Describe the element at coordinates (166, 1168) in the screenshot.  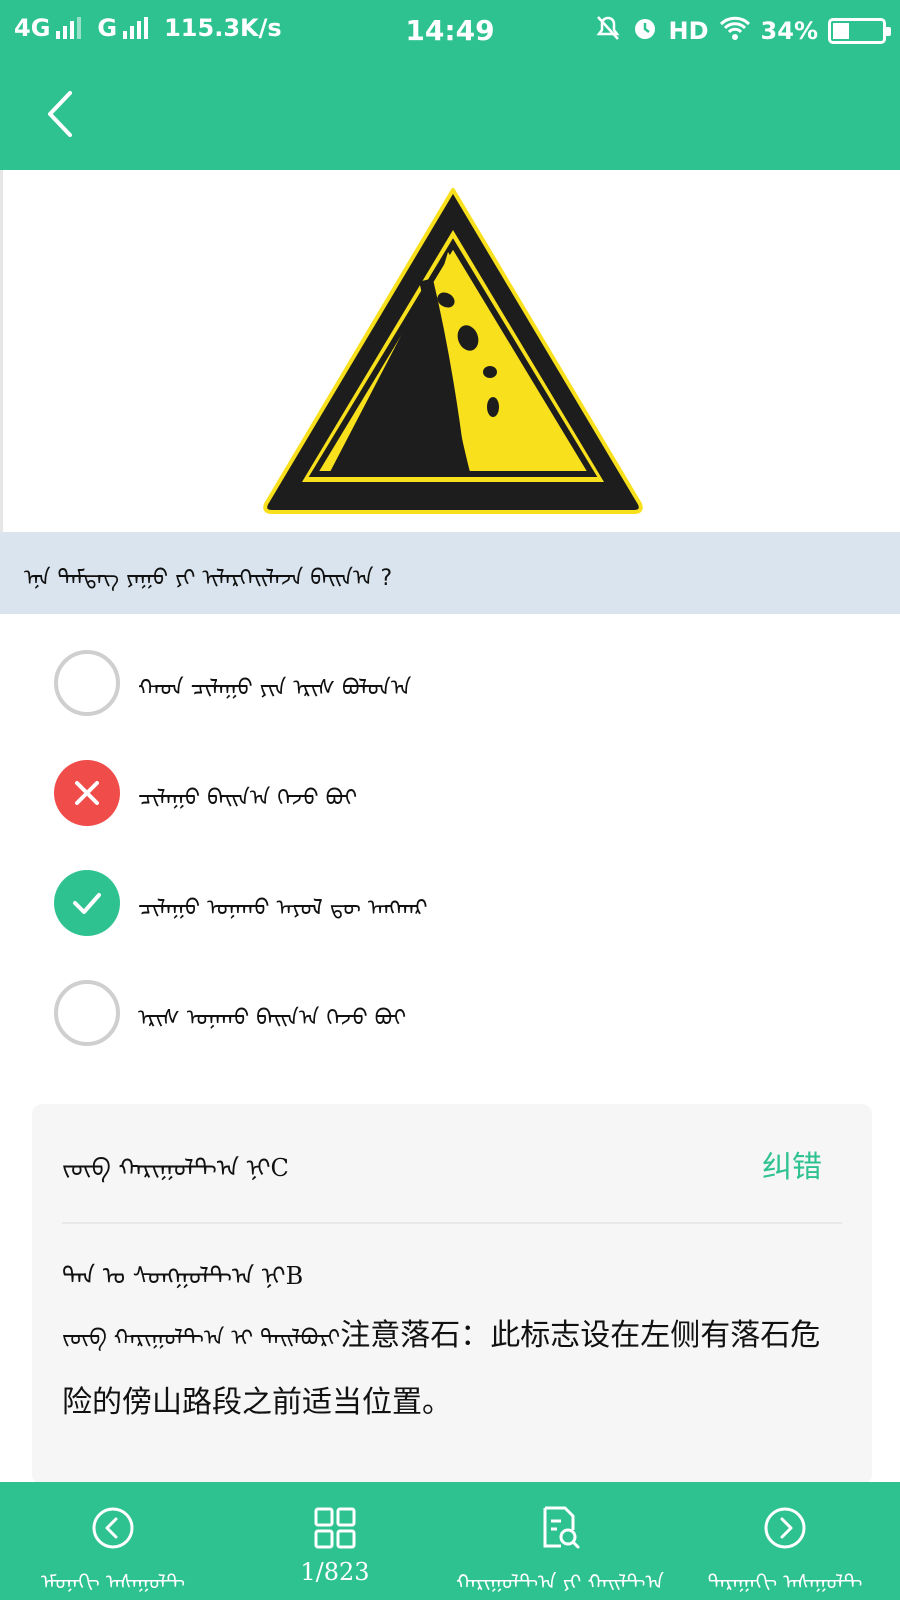
I see `correct-answer-label: ᠵᠥᠪ ᠬᠠᠷᠢᠭᠤᠯᠲ᠎ᠠ ᠨᠢ` at that location.